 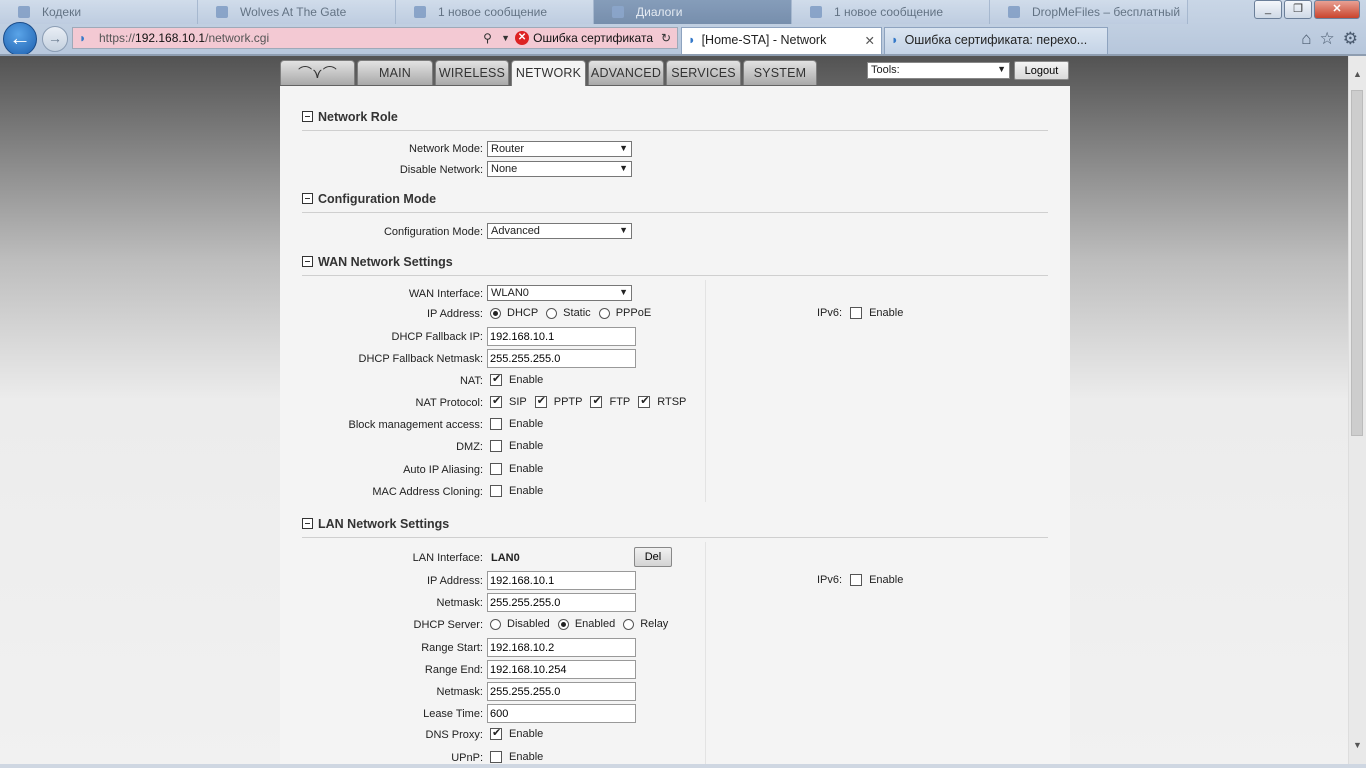 I want to click on range-end-input, so click(x=561, y=669).